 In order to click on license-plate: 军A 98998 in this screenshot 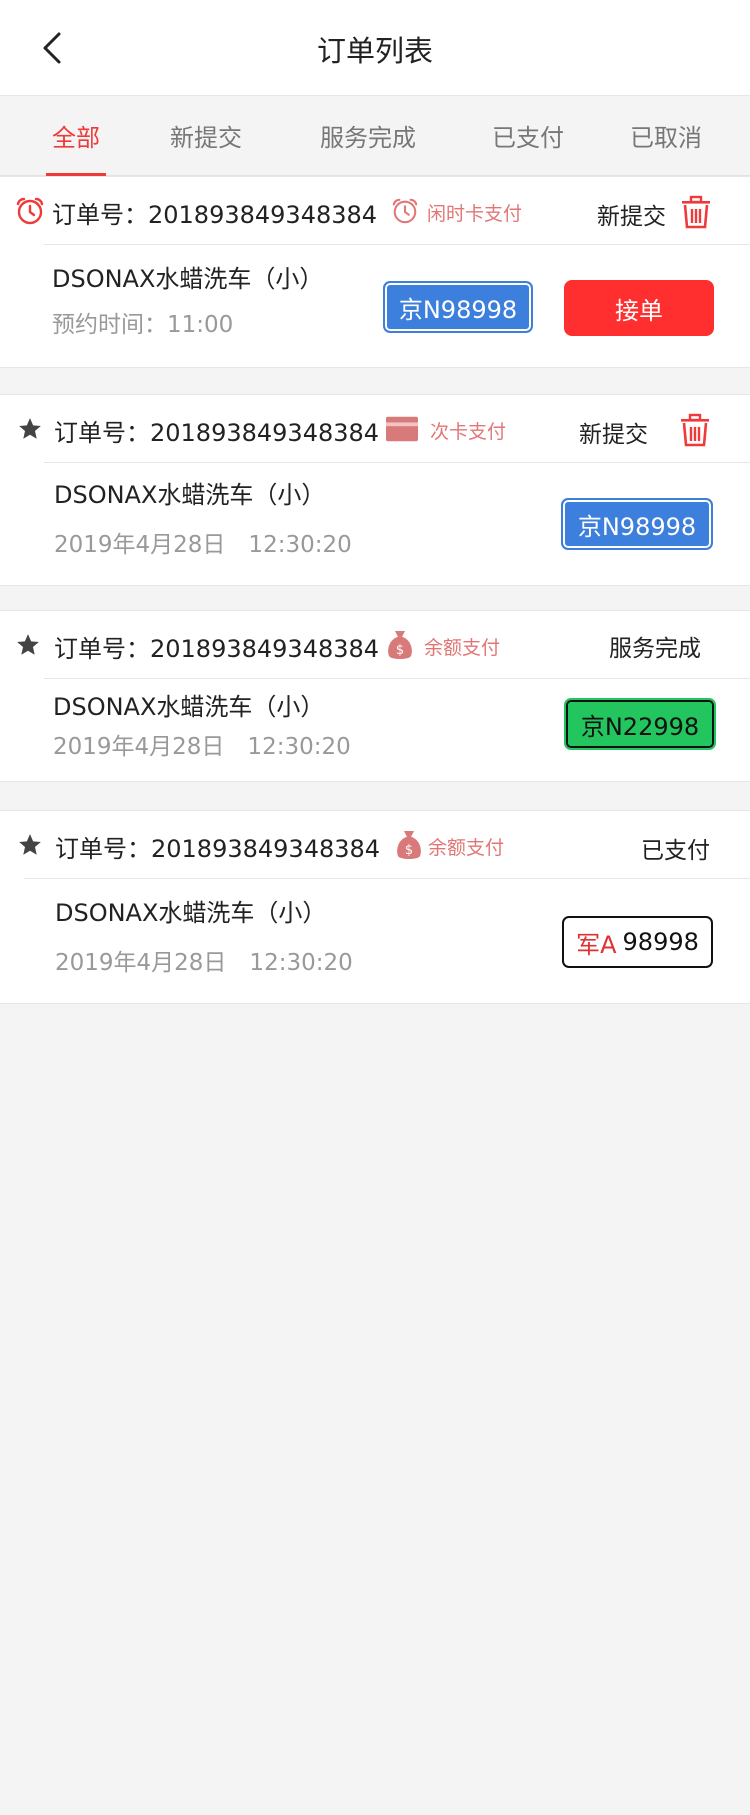, I will do `click(637, 942)`.